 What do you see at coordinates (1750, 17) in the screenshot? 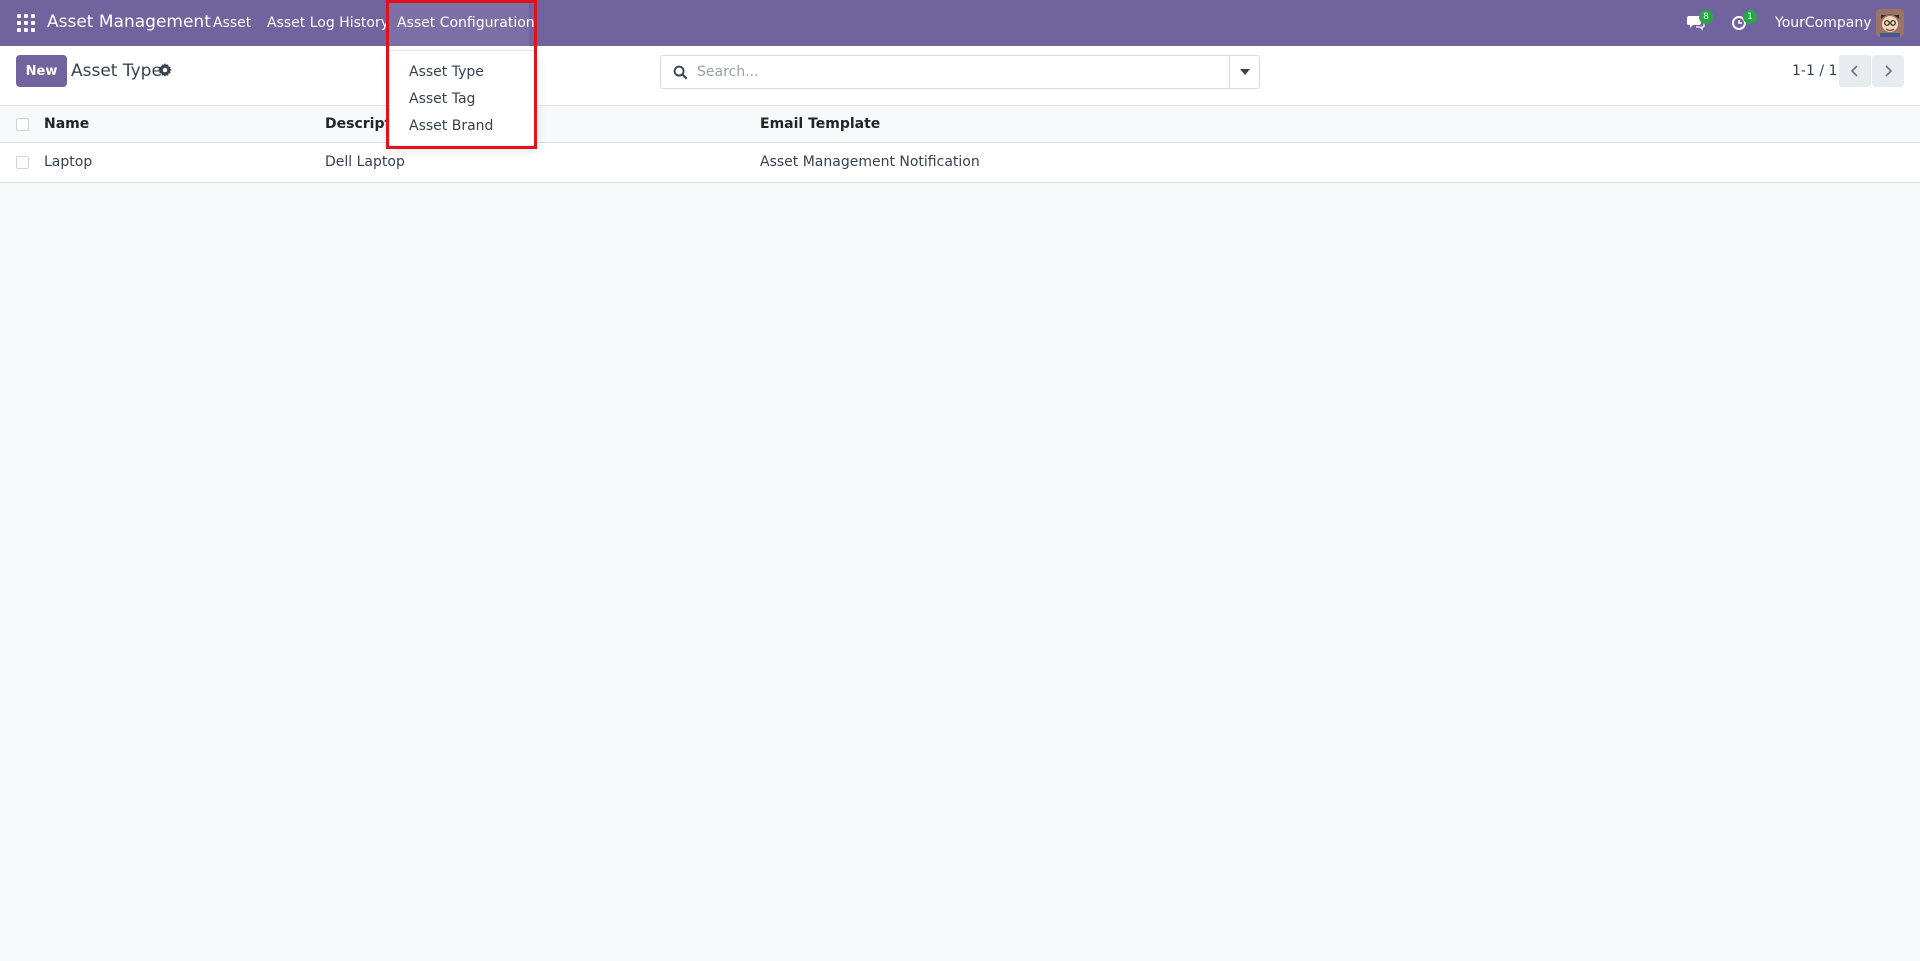
I see `activities-badge: 1` at bounding box center [1750, 17].